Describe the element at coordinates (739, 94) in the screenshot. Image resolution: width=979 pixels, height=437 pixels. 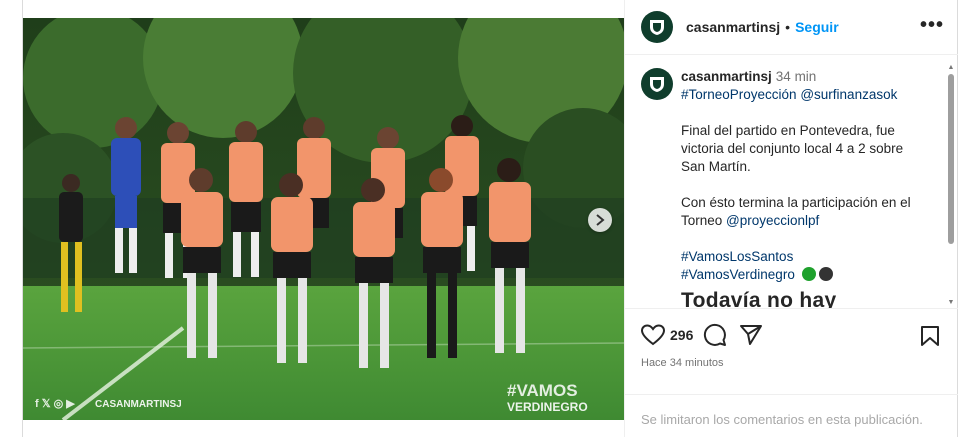
I see `hashtag-torneo: #TorneoProyección` at that location.